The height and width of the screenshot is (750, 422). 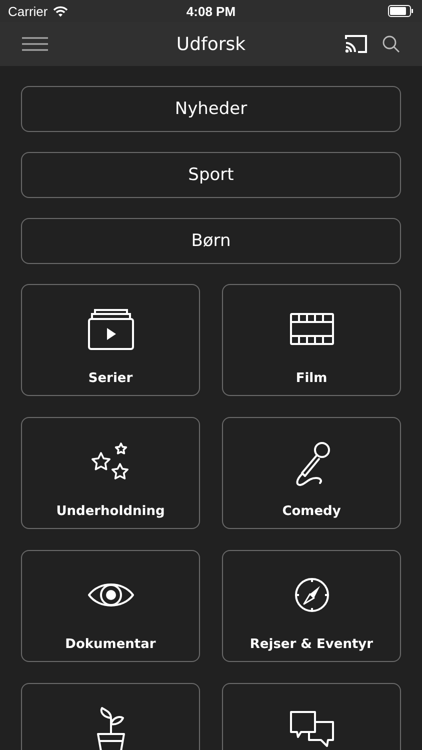 I want to click on battery-icon, so click(x=401, y=11).